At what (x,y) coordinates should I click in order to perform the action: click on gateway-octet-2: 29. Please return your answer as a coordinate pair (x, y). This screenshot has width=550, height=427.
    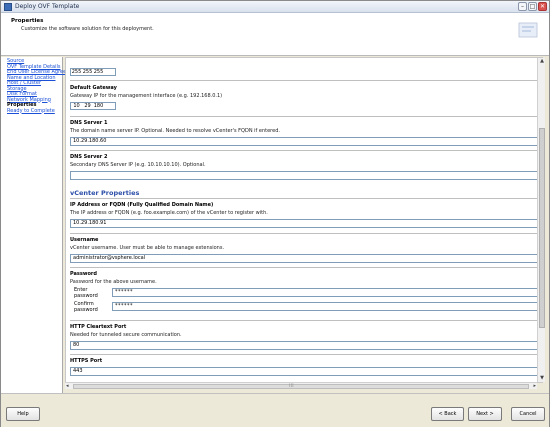
    Looking at the image, I should click on (87, 106).